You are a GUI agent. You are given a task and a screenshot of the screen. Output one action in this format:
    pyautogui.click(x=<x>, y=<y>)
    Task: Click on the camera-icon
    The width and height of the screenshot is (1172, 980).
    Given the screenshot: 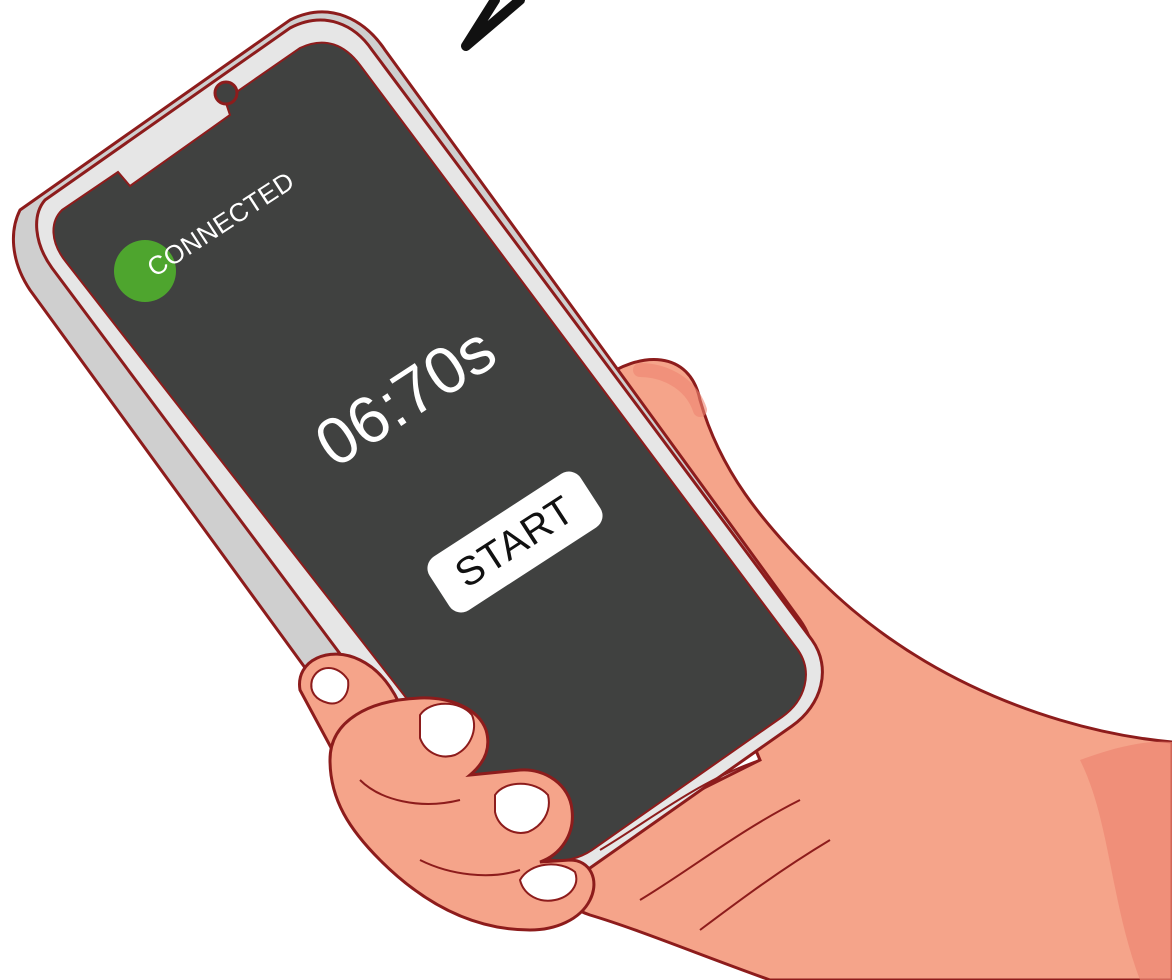 What is the action you would take?
    pyautogui.click(x=226, y=93)
    